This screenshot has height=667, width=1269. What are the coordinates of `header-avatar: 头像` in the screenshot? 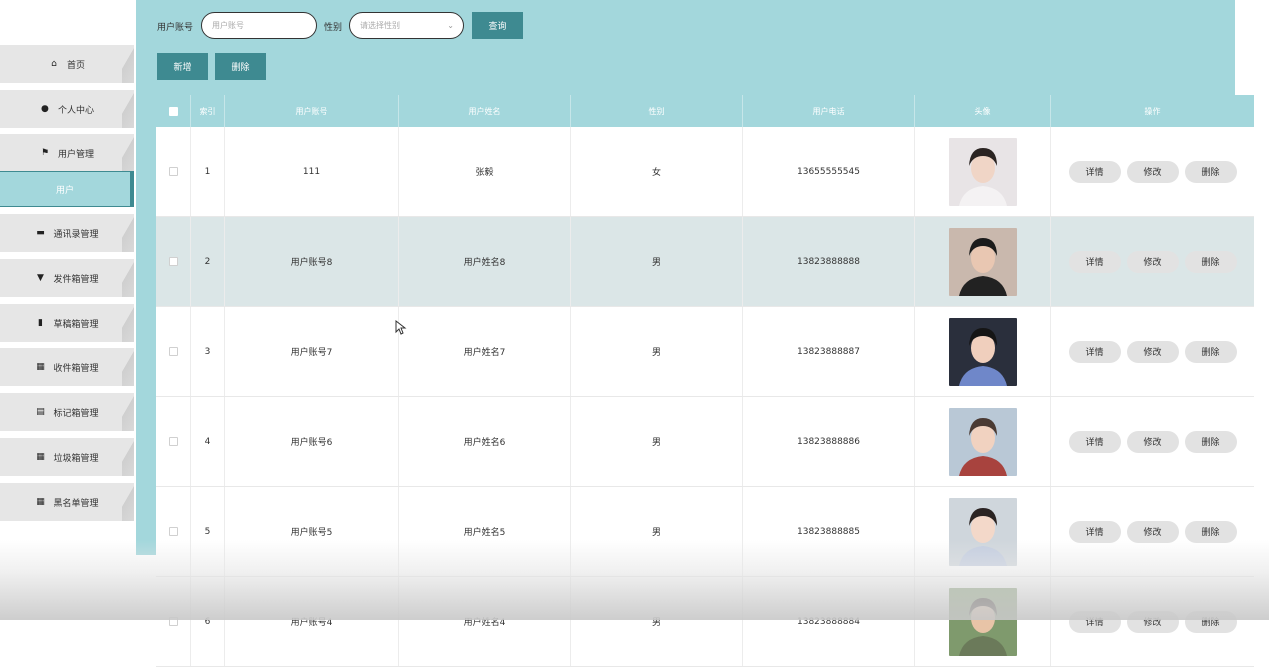 It's located at (983, 111).